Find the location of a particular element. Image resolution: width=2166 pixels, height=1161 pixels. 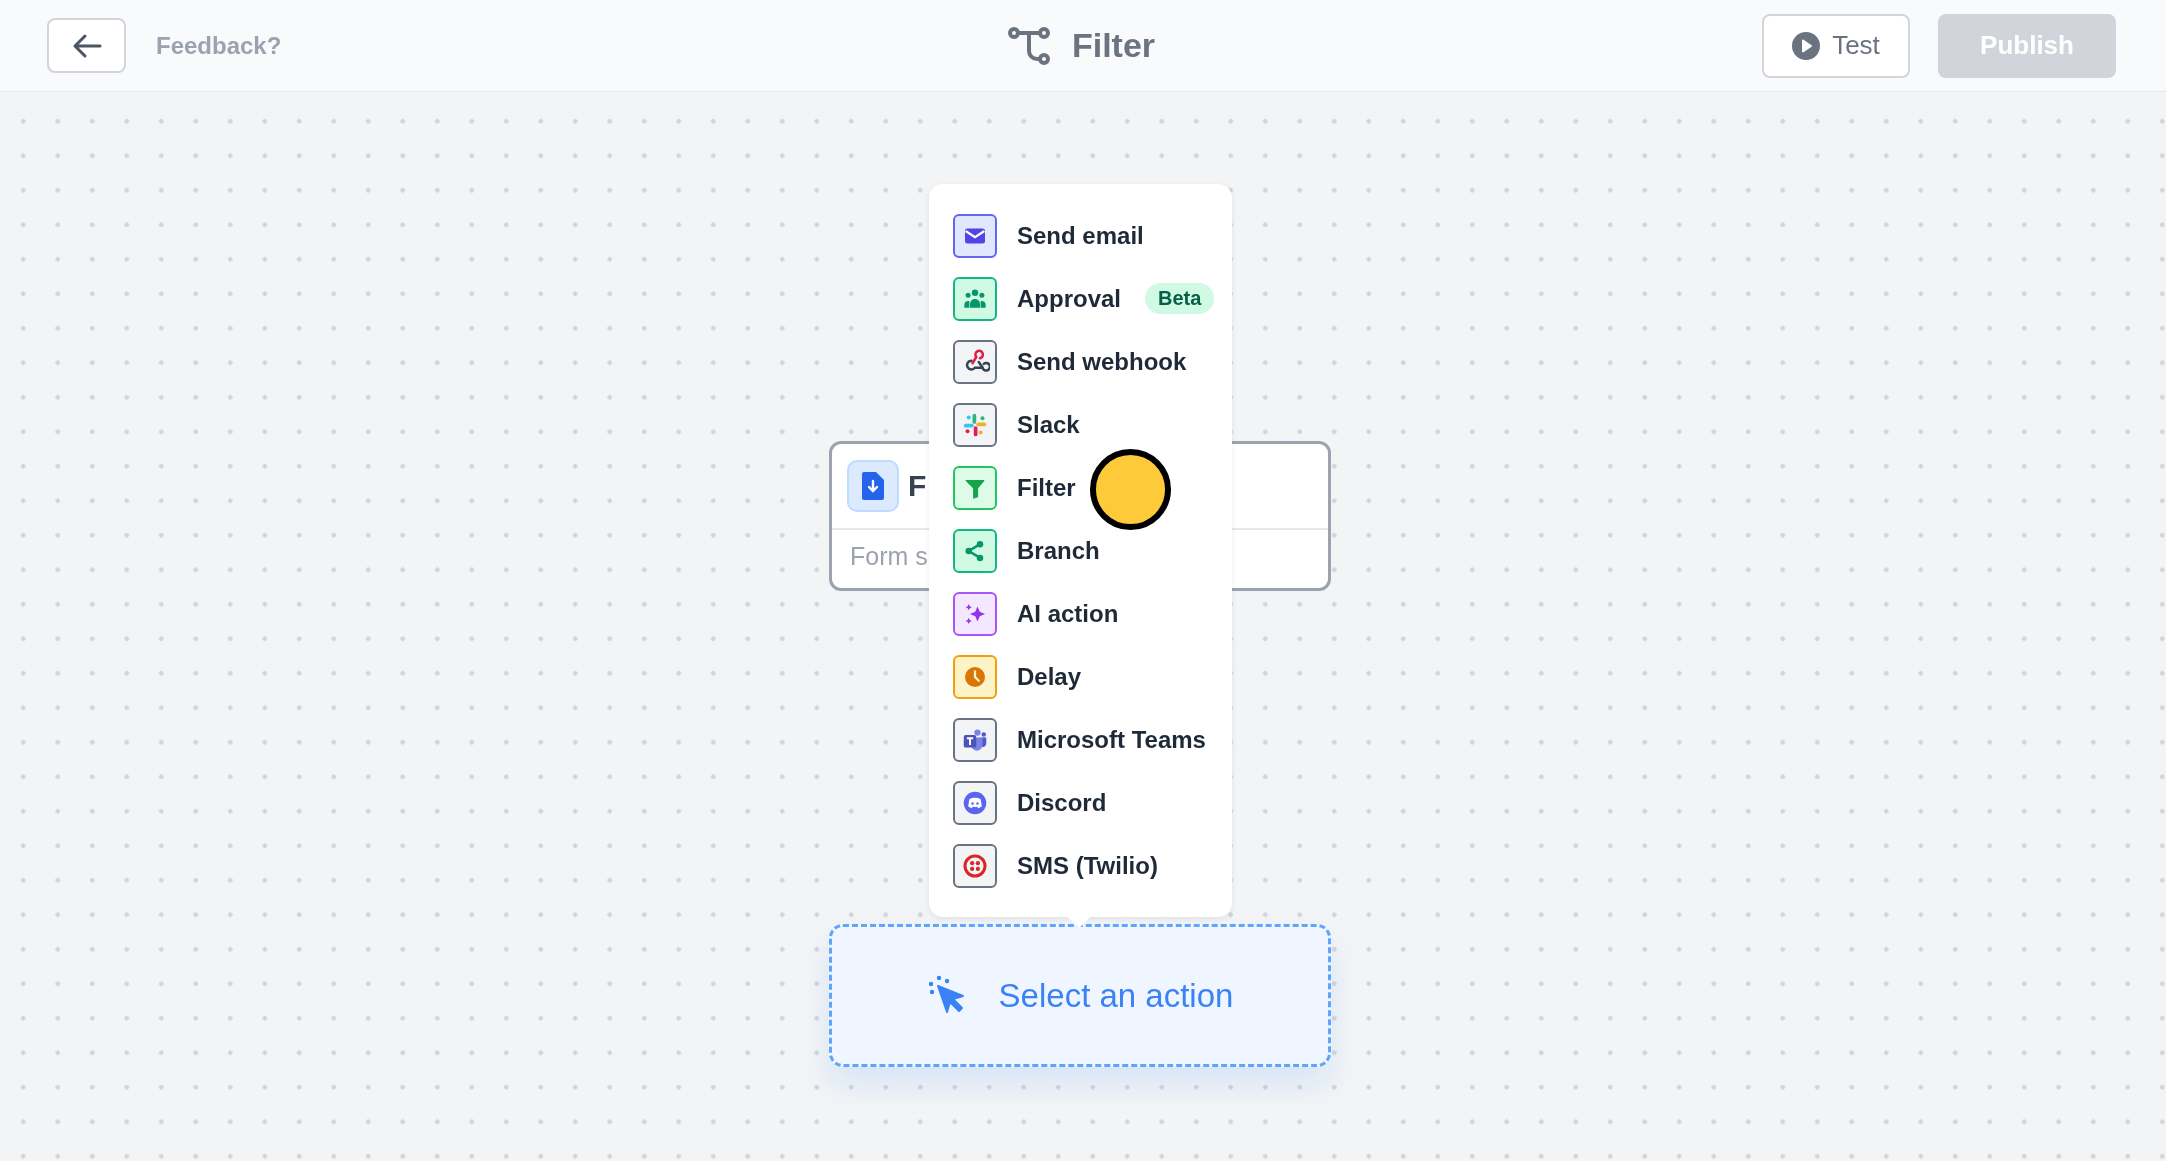

back-arrow-icon is located at coordinates (86, 45).